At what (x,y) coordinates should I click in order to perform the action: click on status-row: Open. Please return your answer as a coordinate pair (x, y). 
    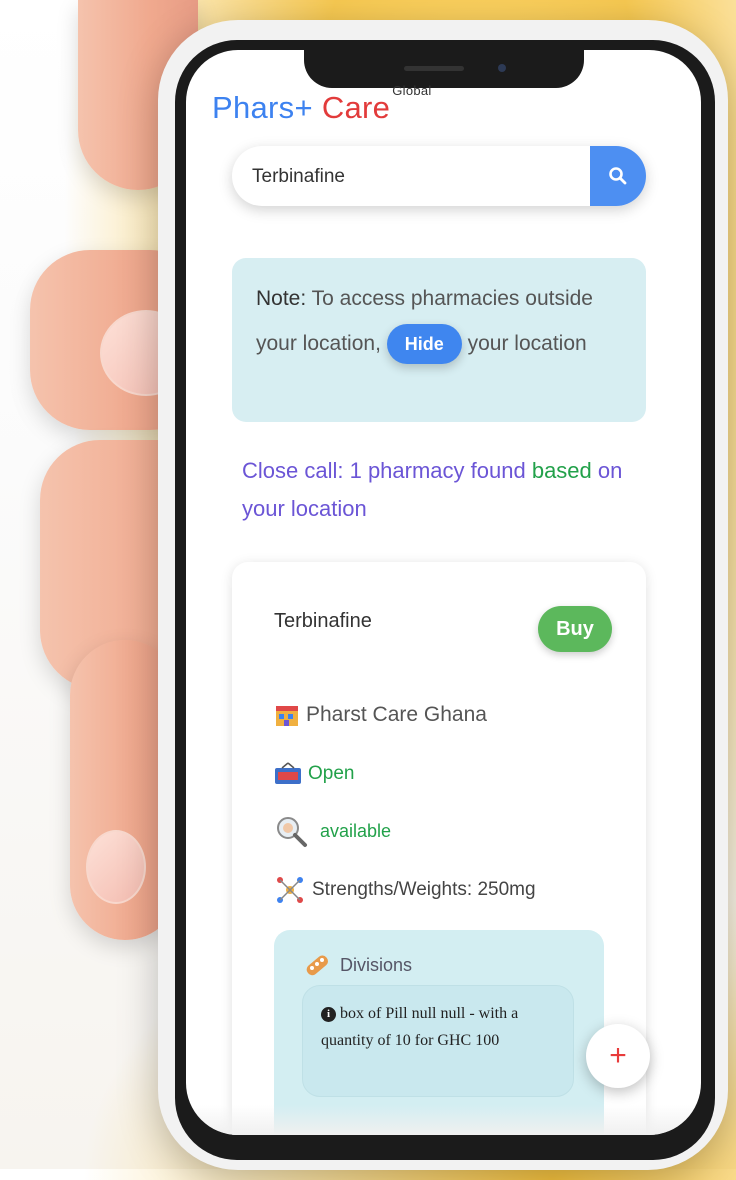
    Looking at the image, I should click on (314, 774).